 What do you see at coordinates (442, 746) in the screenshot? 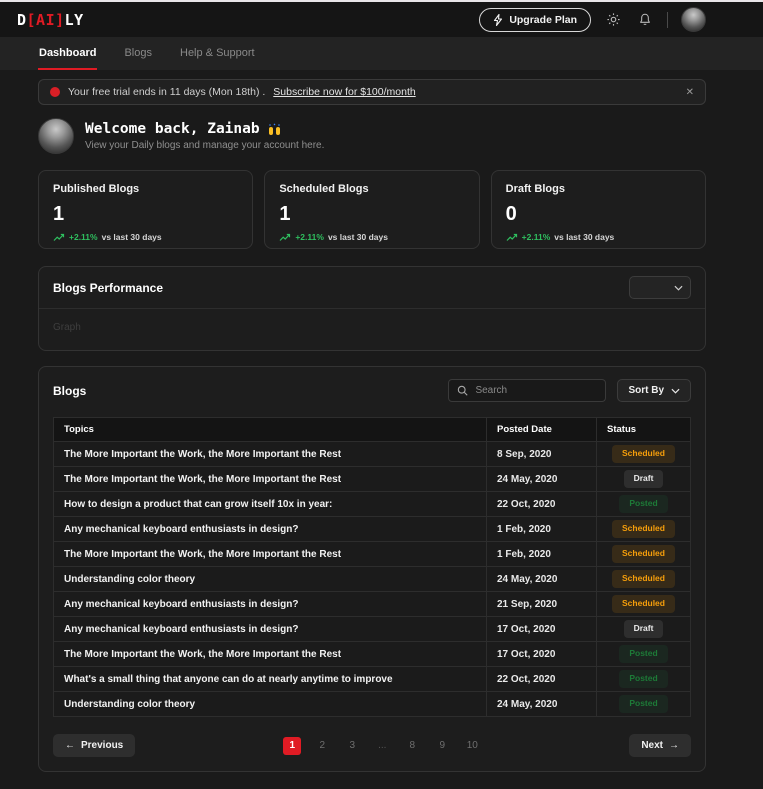
I see `page-number: 9` at bounding box center [442, 746].